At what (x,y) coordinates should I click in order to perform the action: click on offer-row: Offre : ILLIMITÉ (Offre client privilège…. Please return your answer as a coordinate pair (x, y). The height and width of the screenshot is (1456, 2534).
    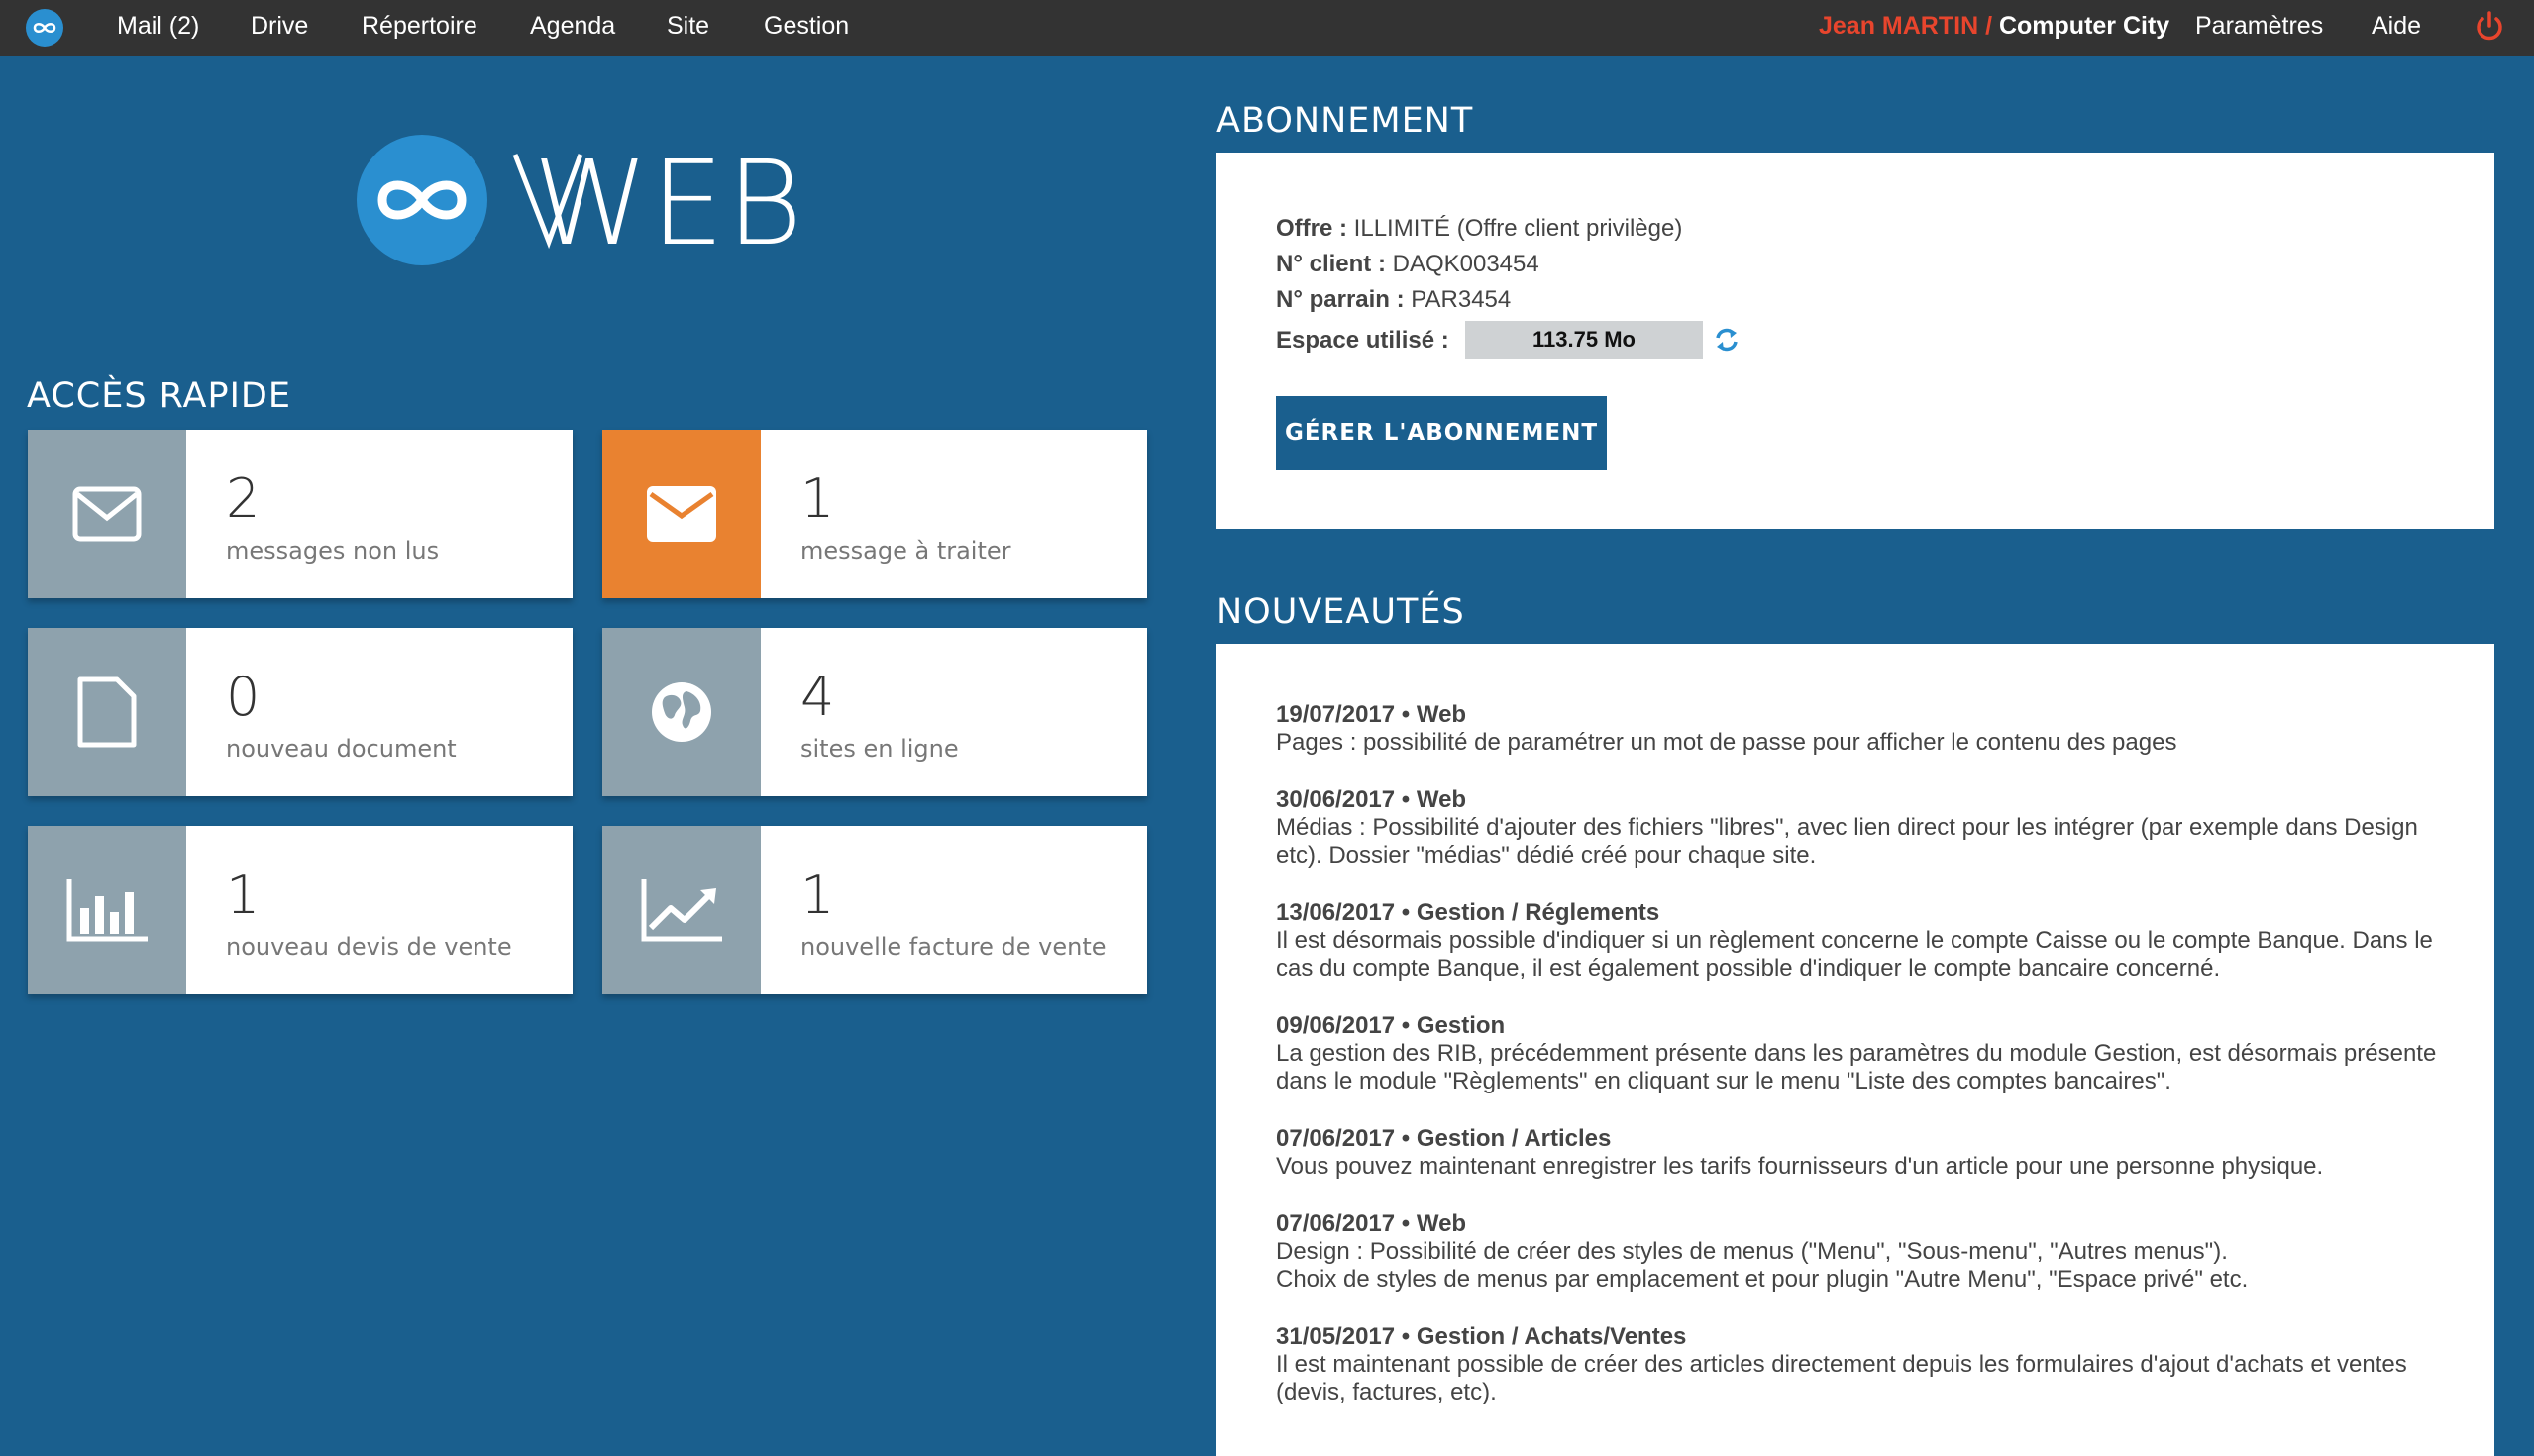
    Looking at the image, I should click on (1479, 229).